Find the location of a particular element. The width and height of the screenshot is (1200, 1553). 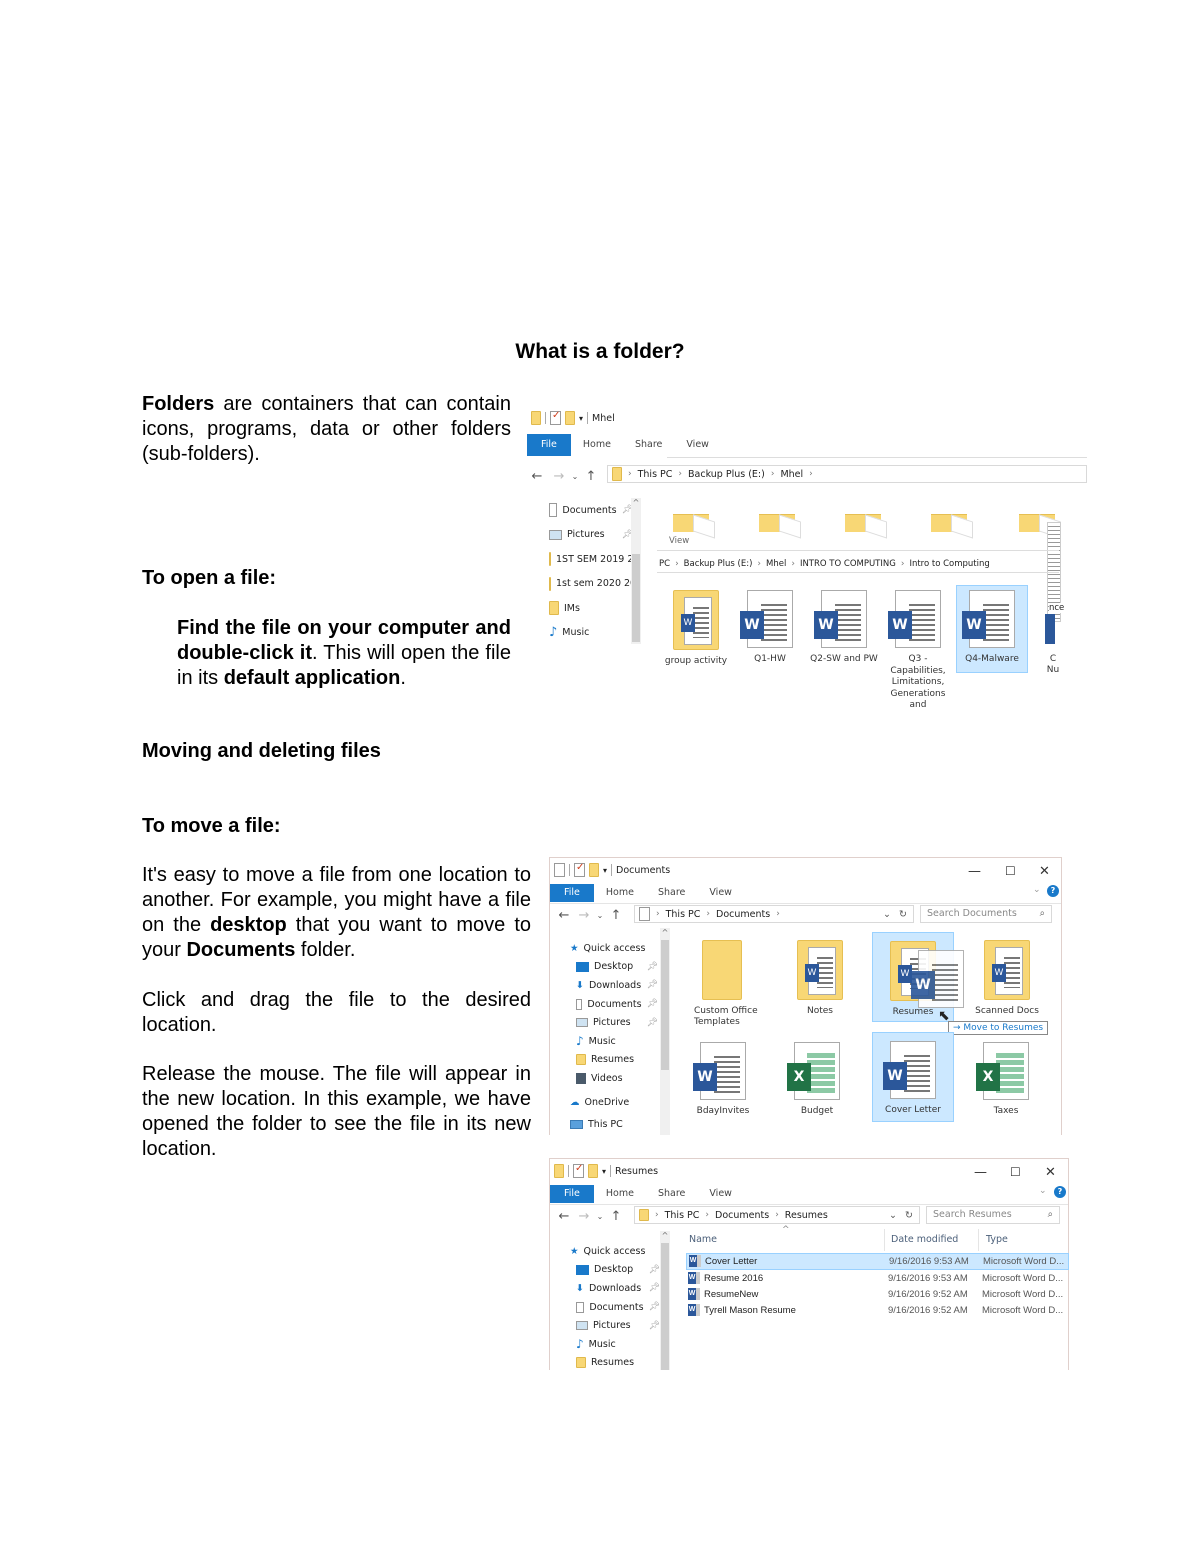

nav-item-videos: Videos is located at coordinates (614, 1078).